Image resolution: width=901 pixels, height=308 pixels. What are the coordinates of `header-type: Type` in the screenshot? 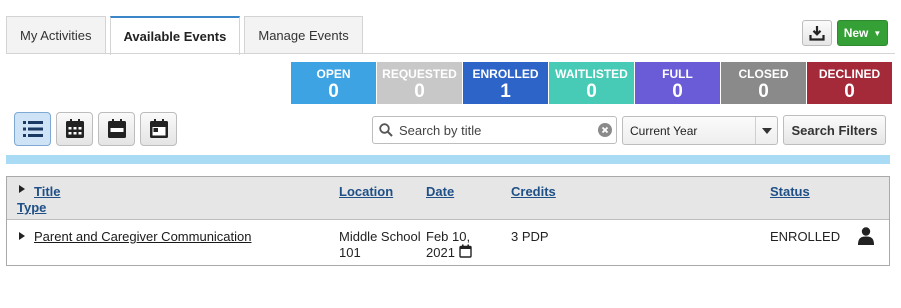 It's located at (31, 207).